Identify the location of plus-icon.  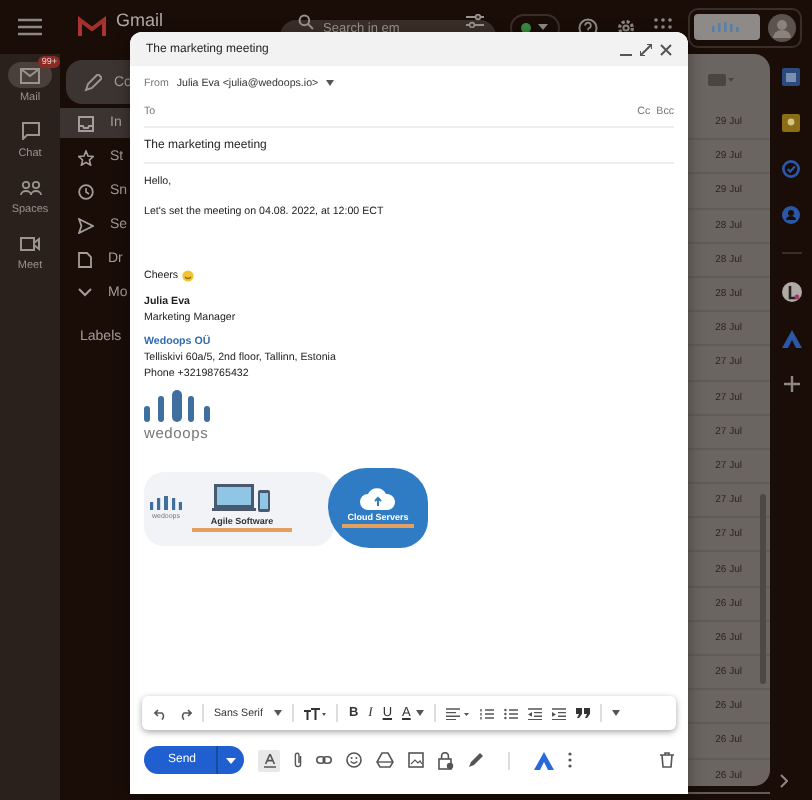
(791, 384).